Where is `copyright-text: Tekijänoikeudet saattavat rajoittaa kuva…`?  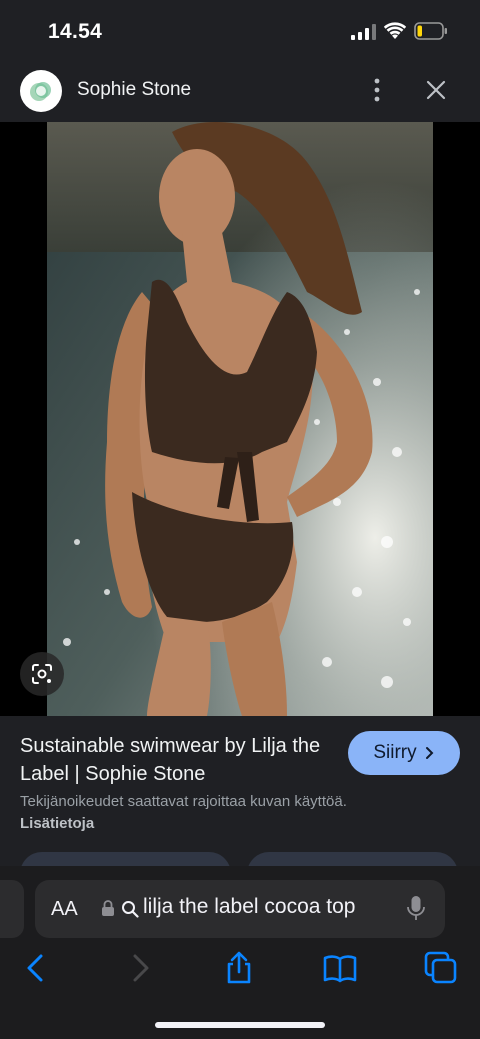 copyright-text: Tekijänoikeudet saattavat rajoittaa kuva… is located at coordinates (183, 801).